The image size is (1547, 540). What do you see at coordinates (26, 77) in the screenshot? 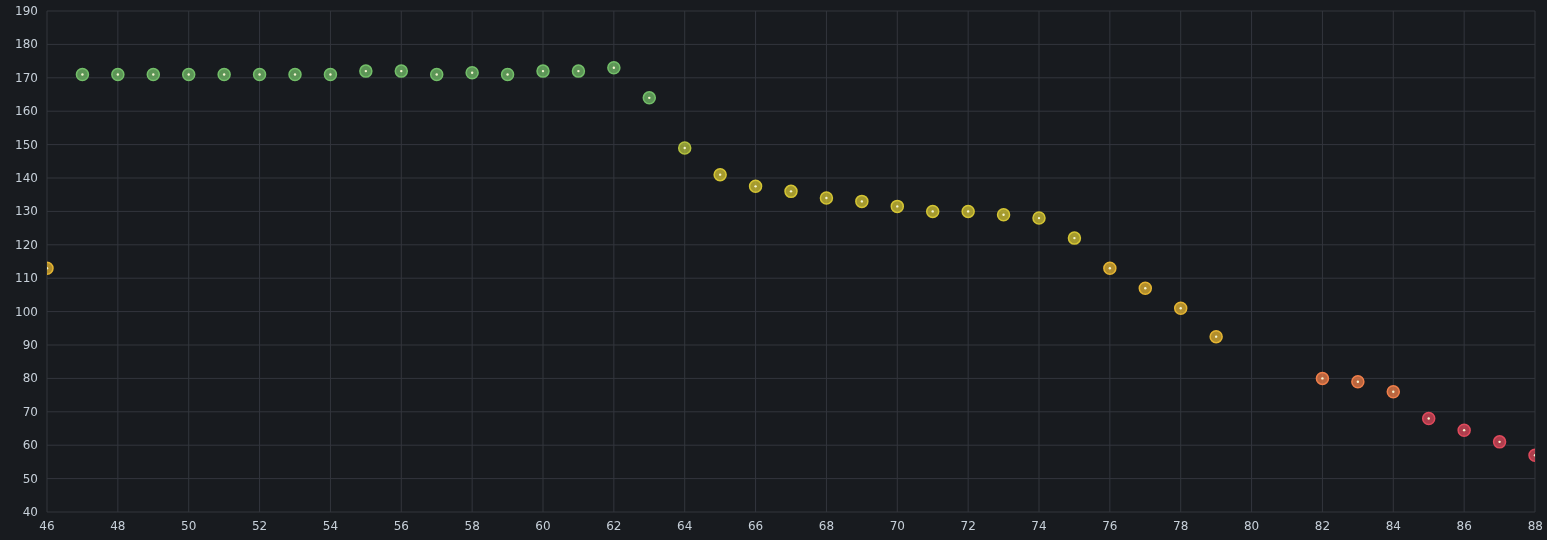
I see `y-tick-label: 170` at bounding box center [26, 77].